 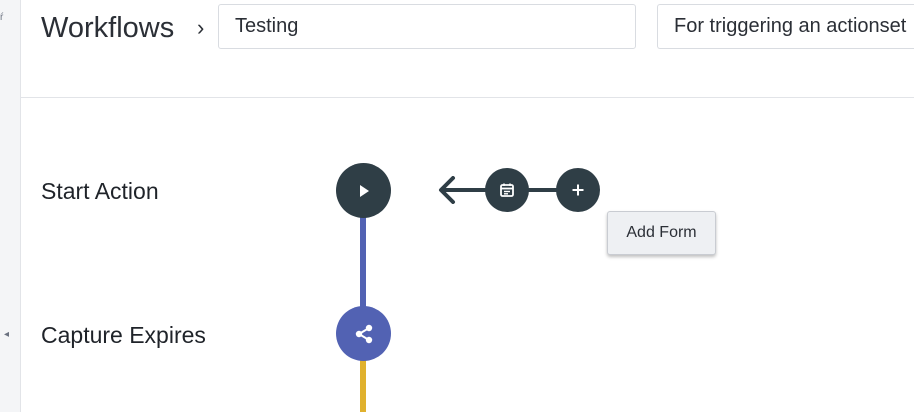 I want to click on form-node-button, so click(x=507, y=190).